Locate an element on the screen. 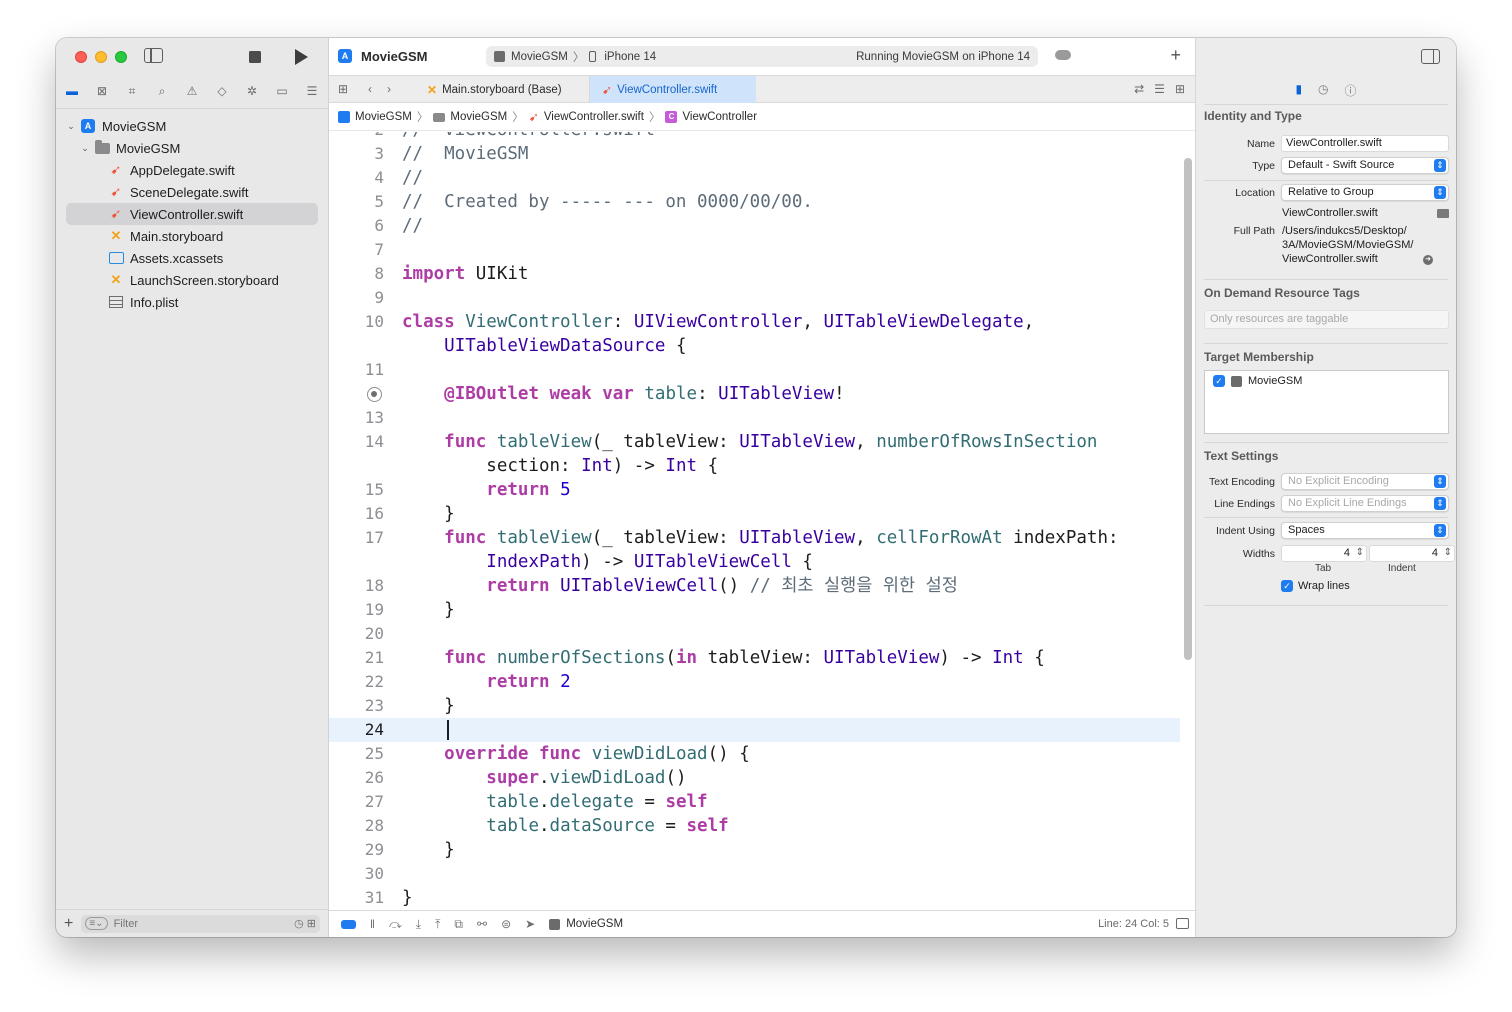  breakpoint-navigator-icon: ▭ is located at coordinates (282, 91).